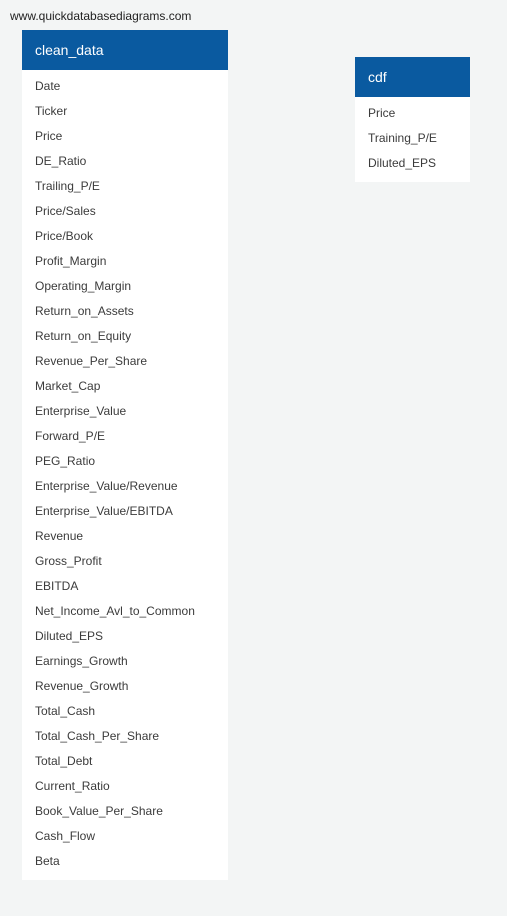 The width and height of the screenshot is (507, 916). I want to click on table-field: Return_on_Equity, so click(125, 336).